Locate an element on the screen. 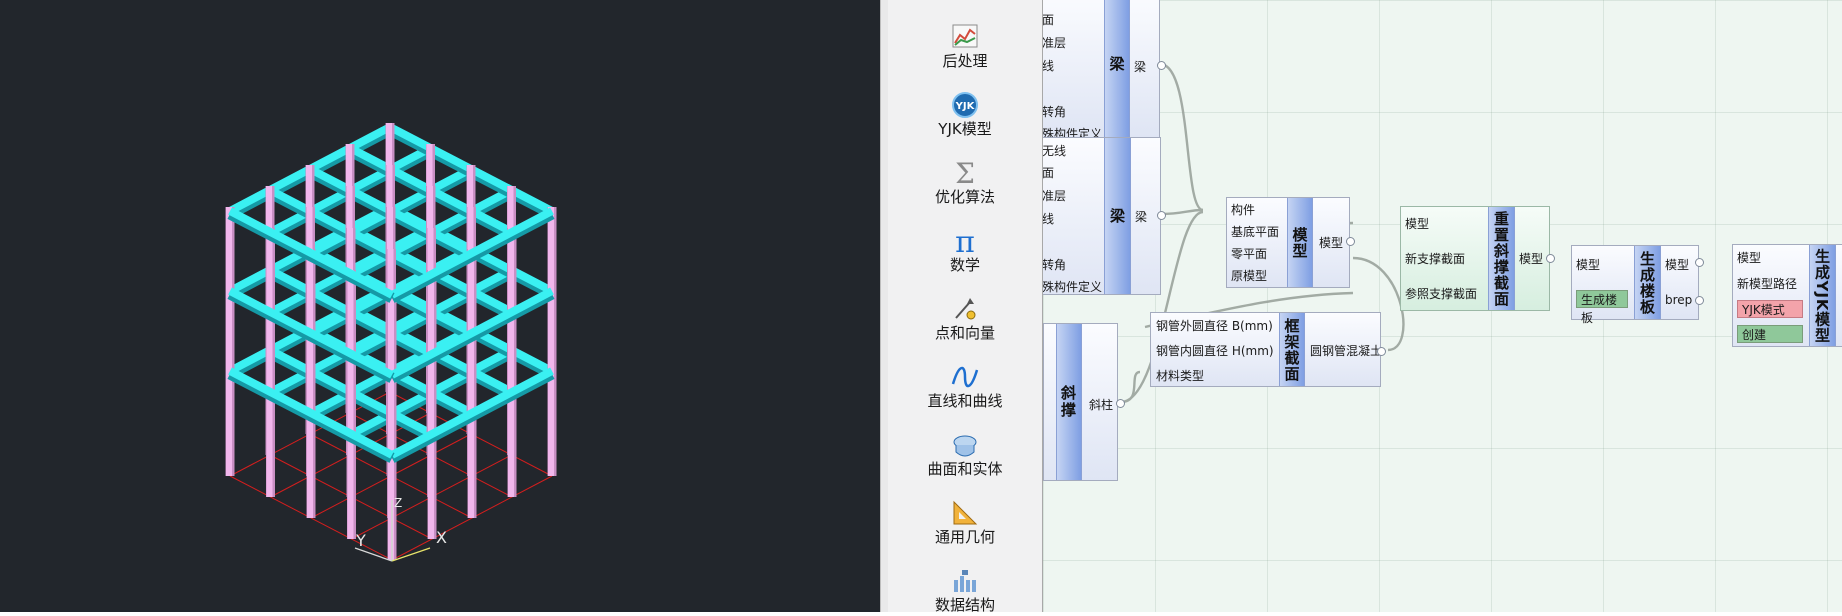  svg-text: π is located at coordinates (965, 241).